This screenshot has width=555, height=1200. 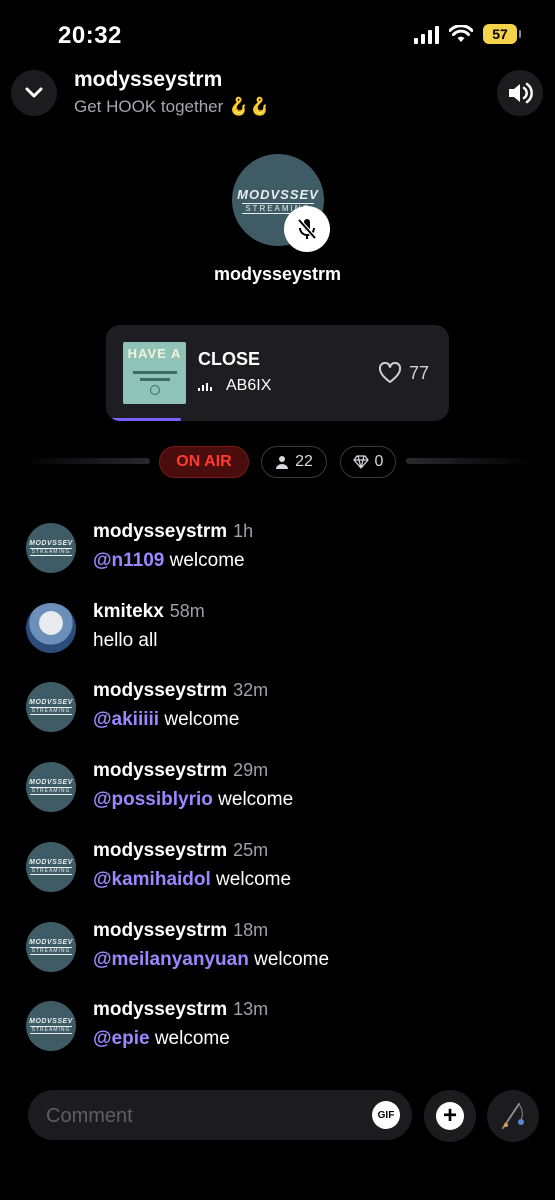 I want to click on message-author: modysseystrm 18m, so click(x=180, y=931).